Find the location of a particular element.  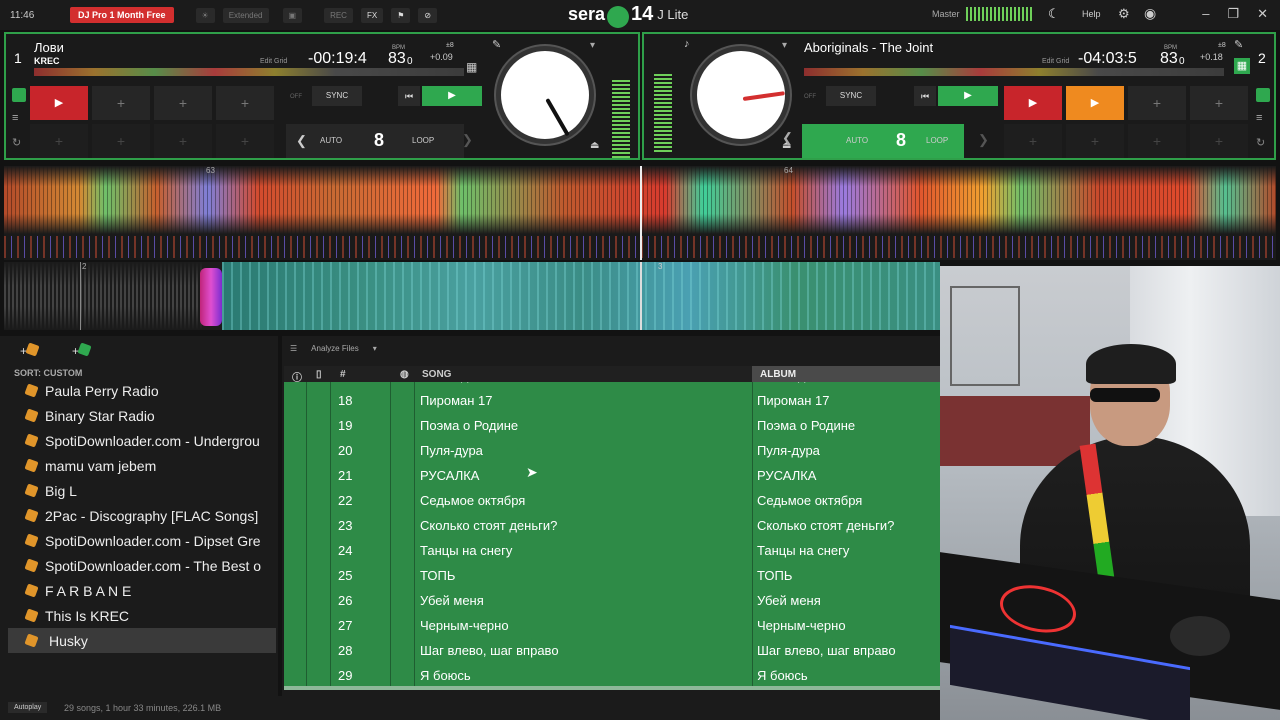

deck-2-platter is located at coordinates (741, 95).